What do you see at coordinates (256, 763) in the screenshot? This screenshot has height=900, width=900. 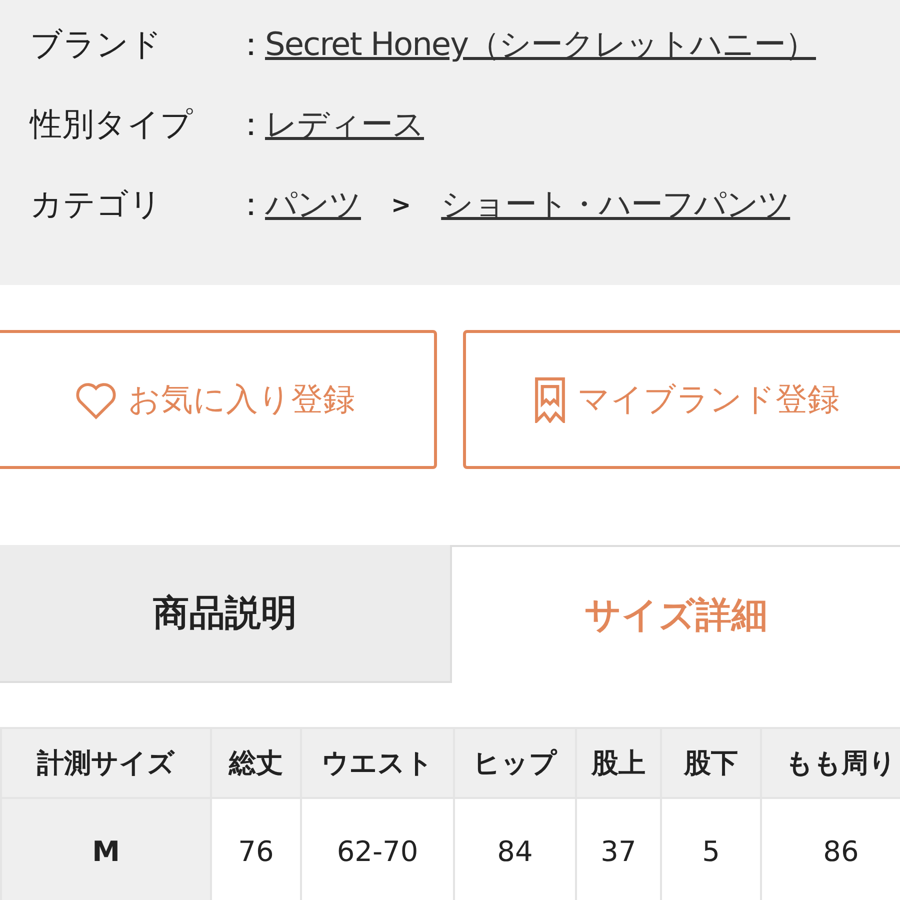 I see `column-header: 総丈` at bounding box center [256, 763].